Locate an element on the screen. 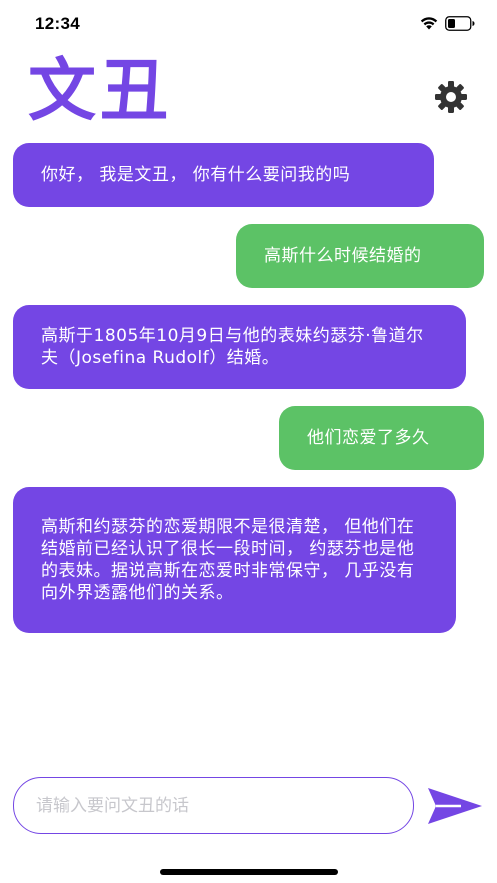 This screenshot has height=883, width=497. message-bubble-user: 高斯什么时候结婚的 is located at coordinates (360, 256).